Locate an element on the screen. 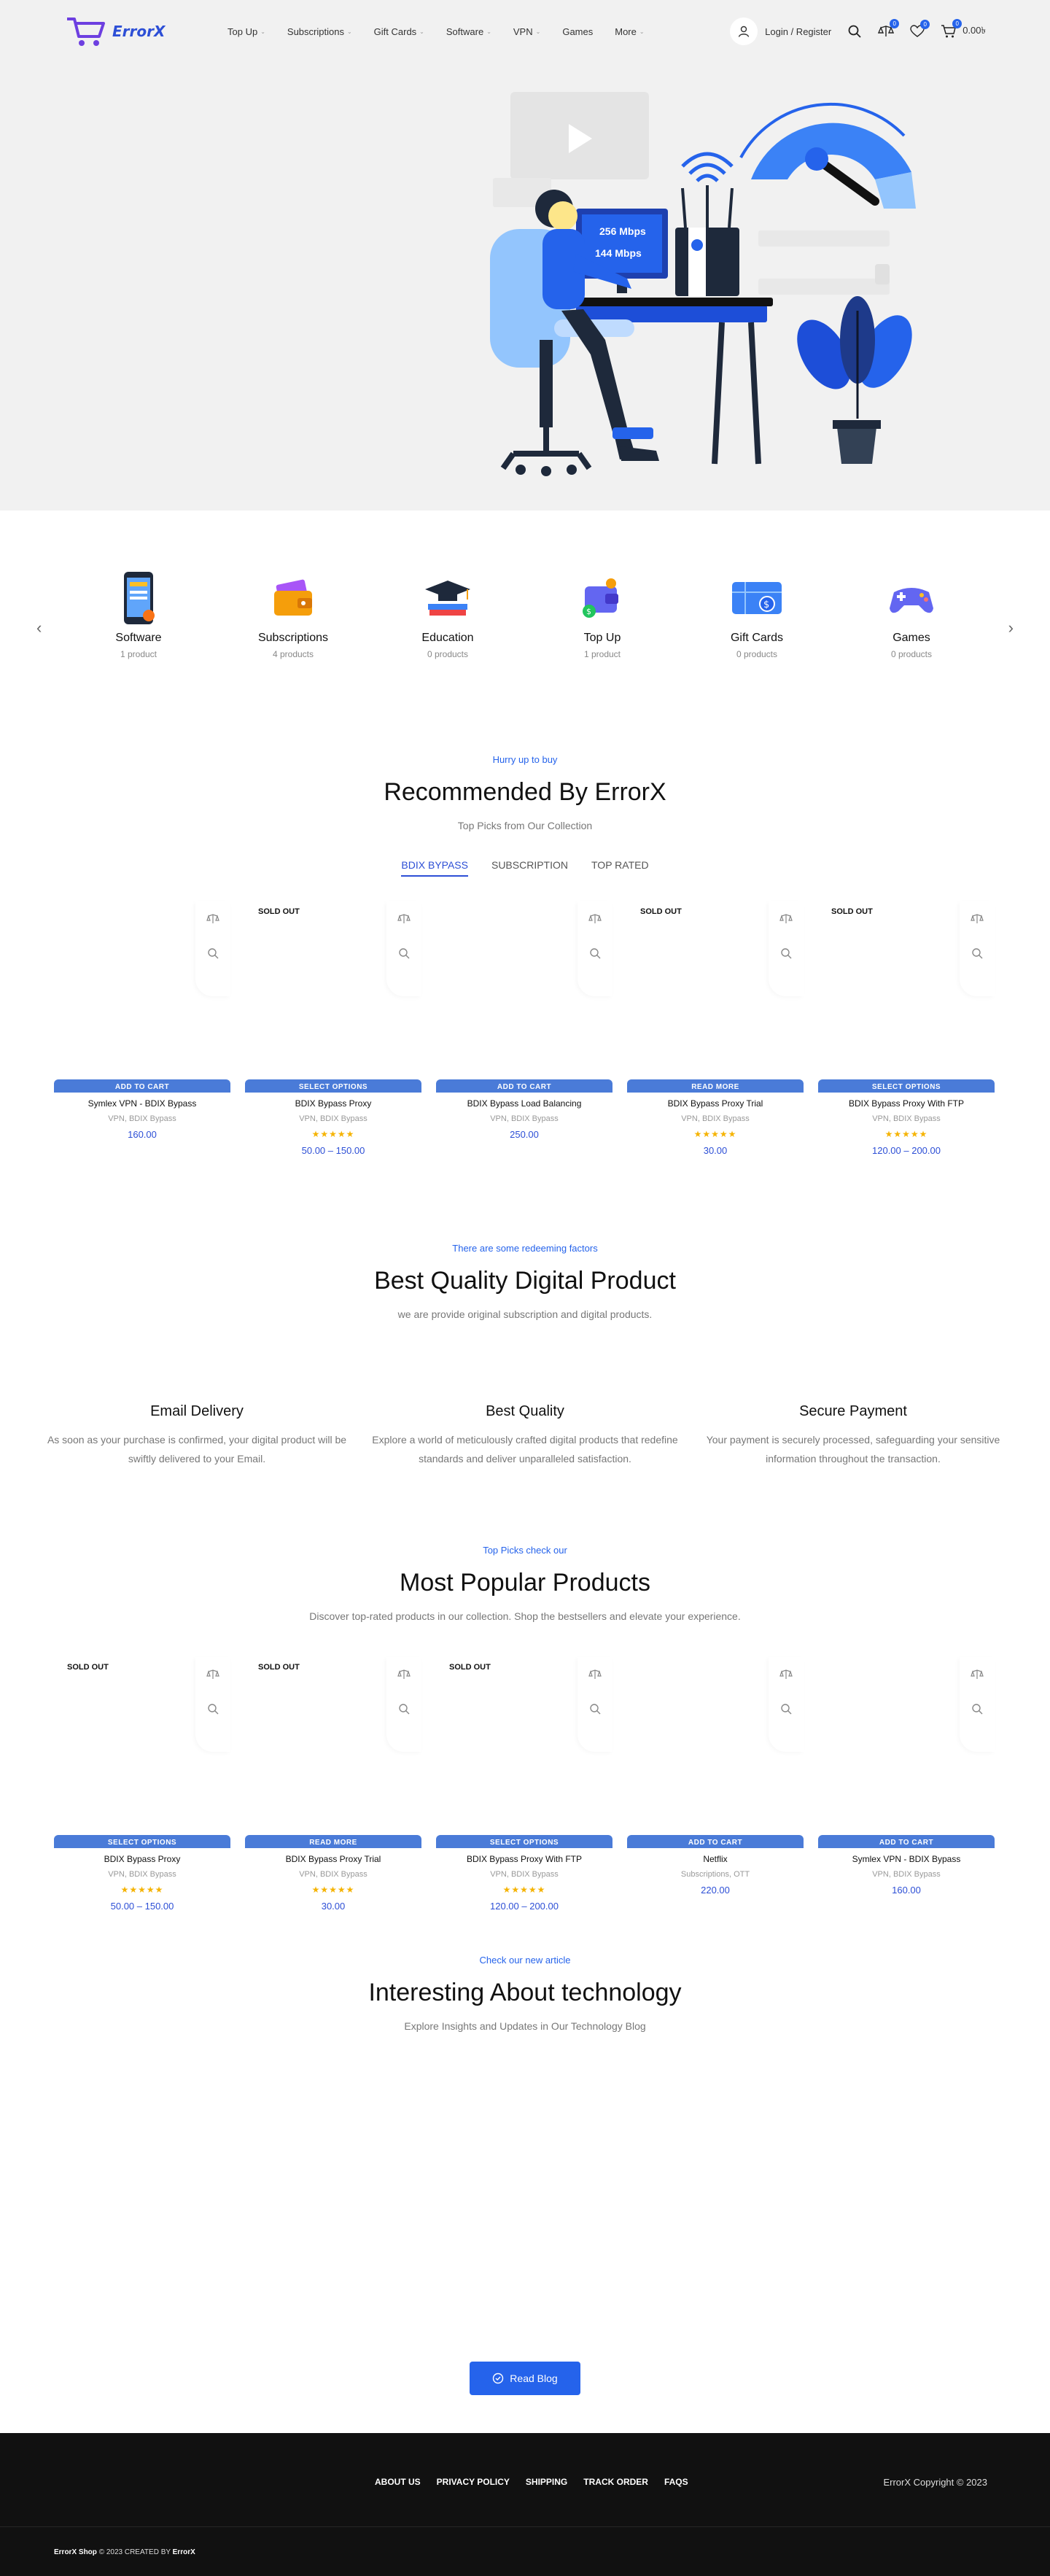 Image resolution: width=1050 pixels, height=2576 pixels. category-games: Games 0 products is located at coordinates (911, 614).